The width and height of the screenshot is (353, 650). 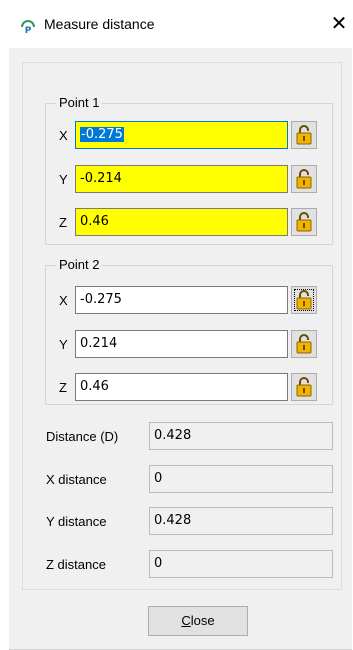 What do you see at coordinates (181, 300) in the screenshot?
I see `point2-x-input: -0.275` at bounding box center [181, 300].